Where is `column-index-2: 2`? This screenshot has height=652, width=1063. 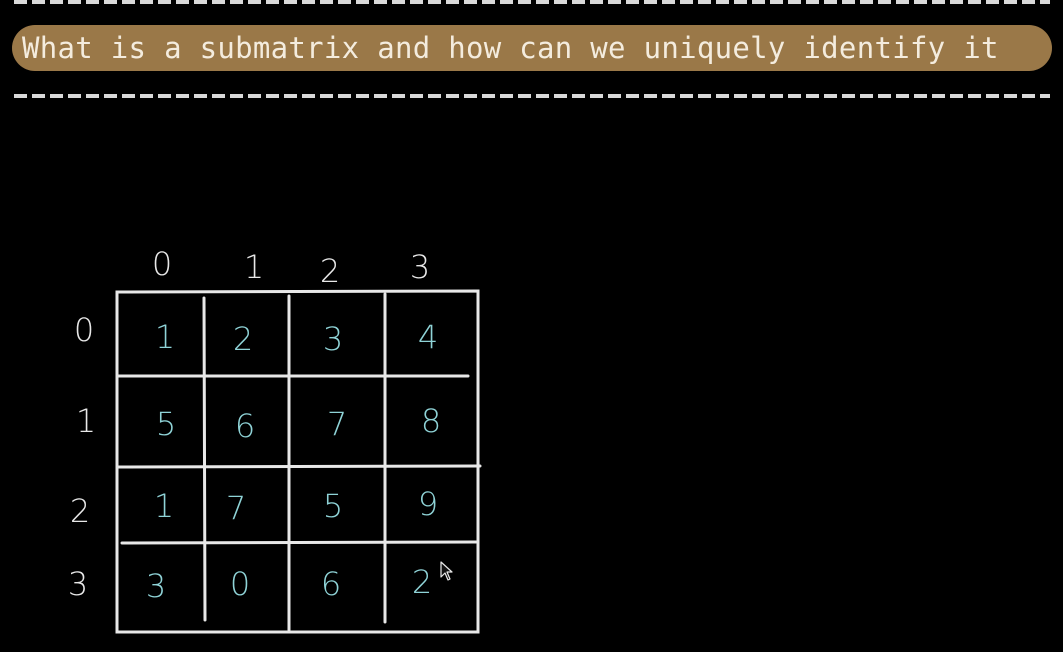 column-index-2: 2 is located at coordinates (330, 271).